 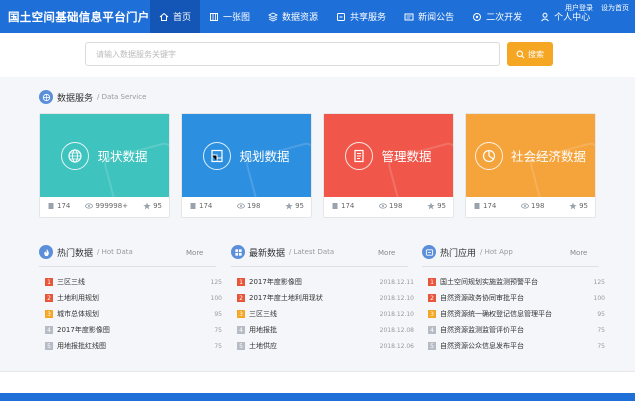 I want to click on list-item: 3 城市总体规划 95, so click(x=133, y=314).